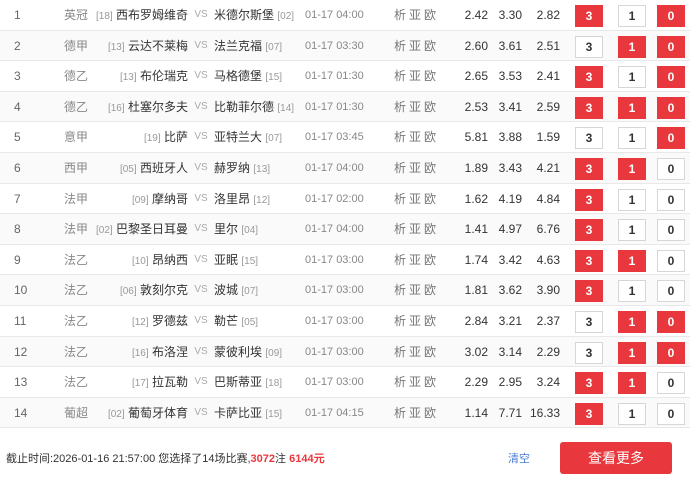 Image resolution: width=690 pixels, height=484 pixels. What do you see at coordinates (616, 458) in the screenshot?
I see `view-more-button: 查看更多` at bounding box center [616, 458].